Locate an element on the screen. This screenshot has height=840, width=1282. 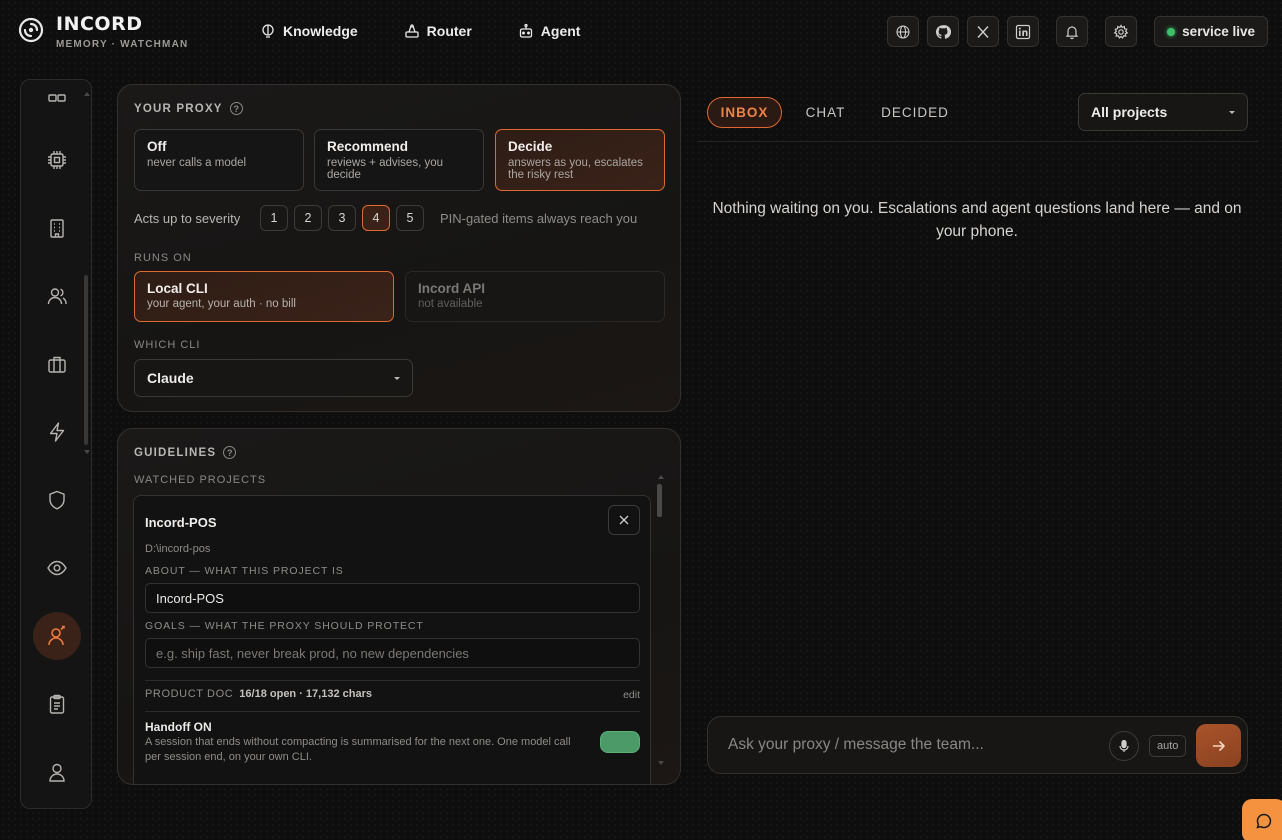
severity-label: Acts up to severity is located at coordinates (187, 218).